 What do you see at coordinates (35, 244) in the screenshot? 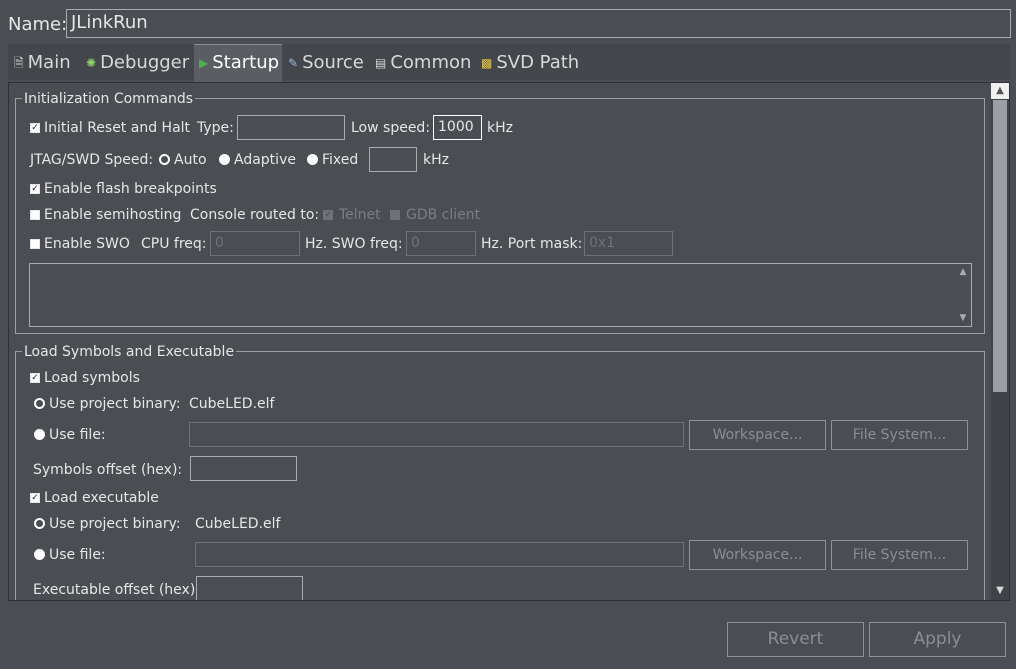
I see `swo-checkbox` at bounding box center [35, 244].